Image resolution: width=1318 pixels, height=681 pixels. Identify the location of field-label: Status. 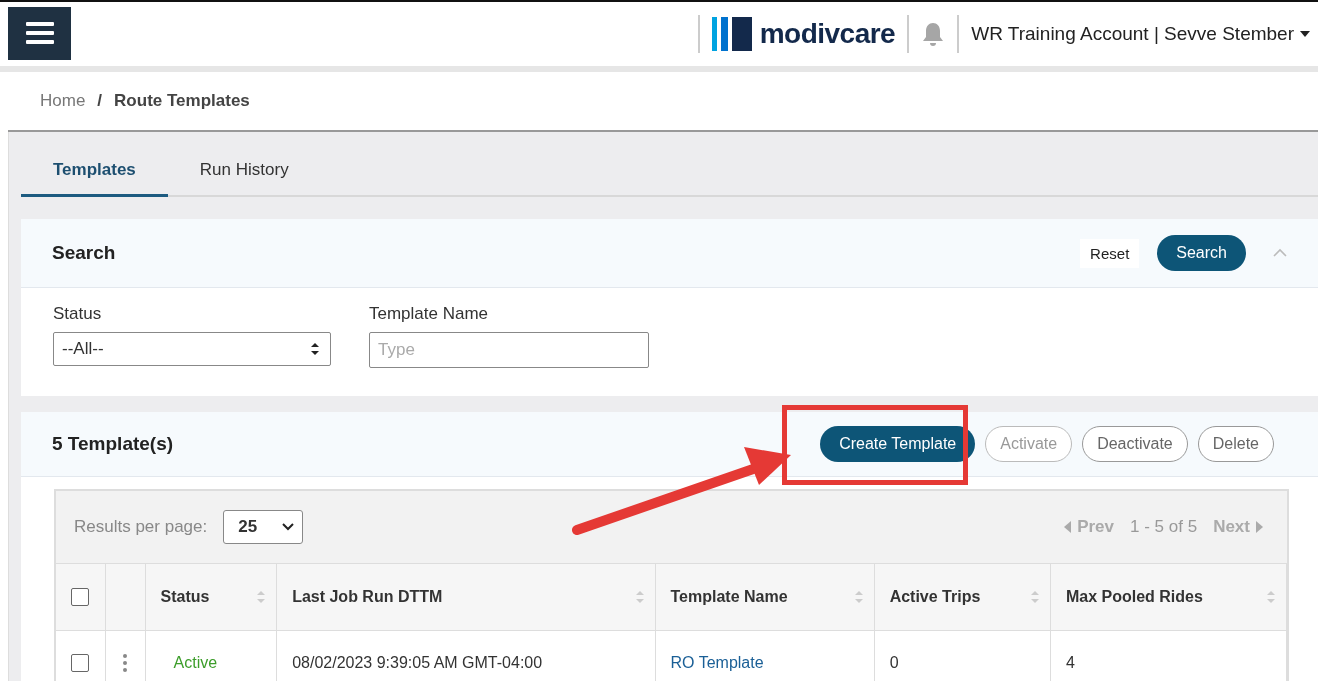
(78, 314).